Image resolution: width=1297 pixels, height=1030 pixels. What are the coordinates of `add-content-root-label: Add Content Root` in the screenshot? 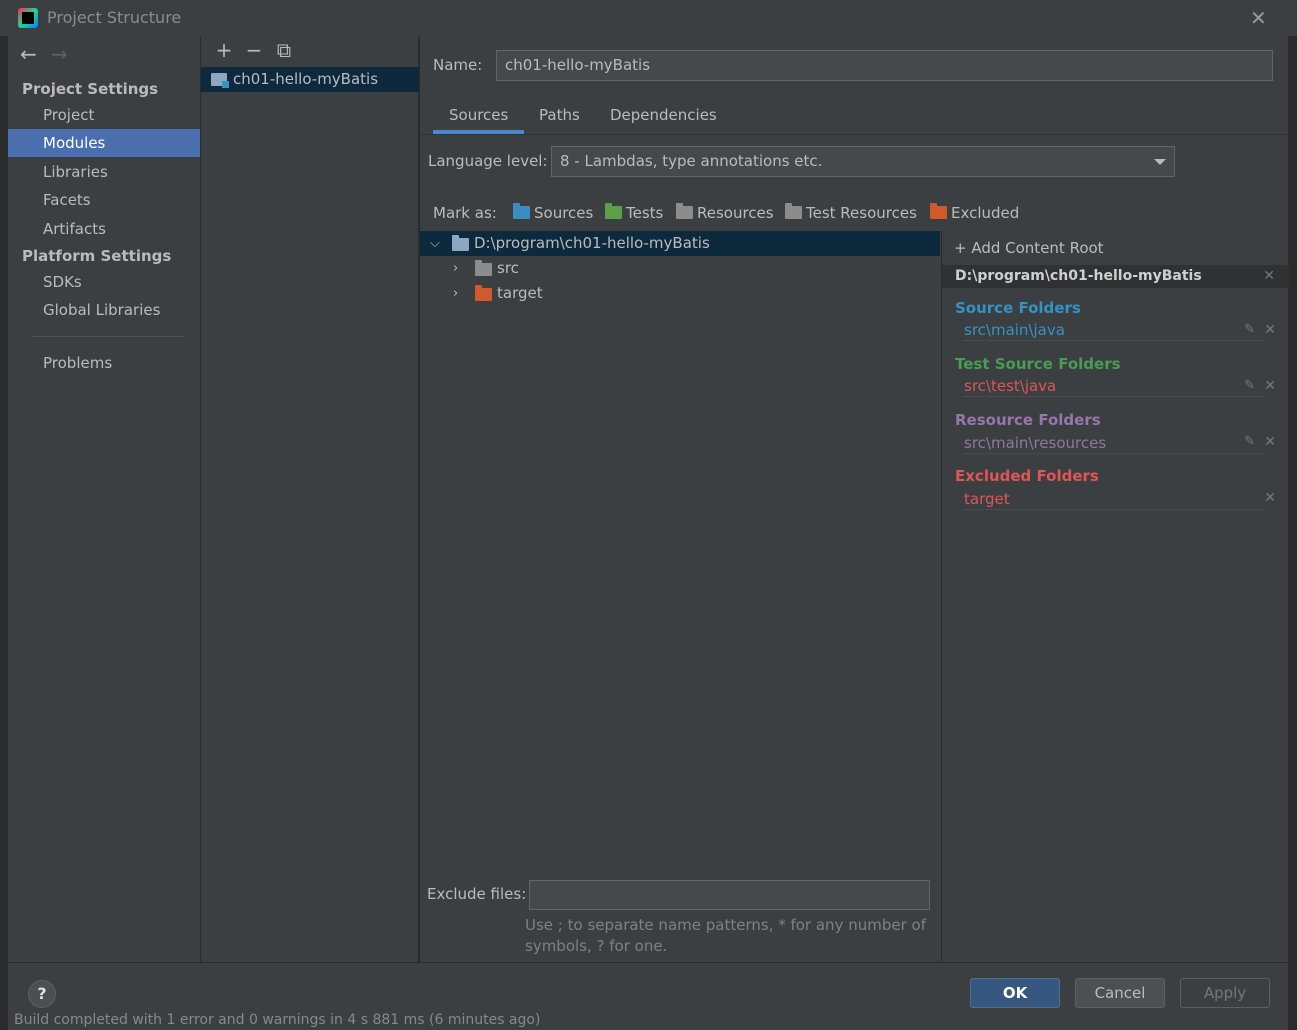 It's located at (1037, 248).